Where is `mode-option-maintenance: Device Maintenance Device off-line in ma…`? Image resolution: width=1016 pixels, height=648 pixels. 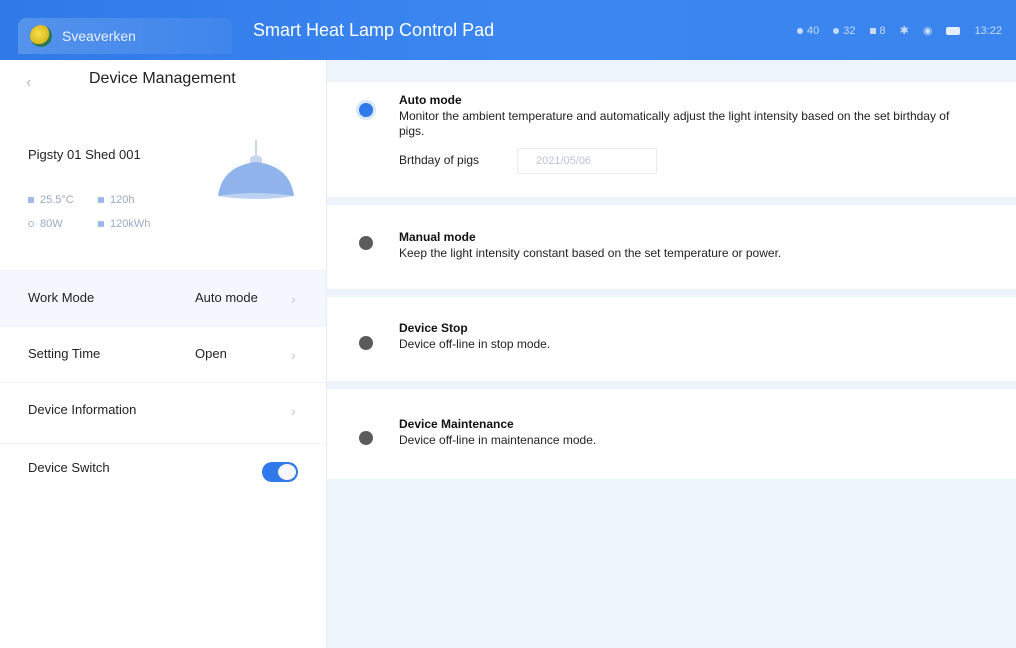
mode-option-maintenance: Device Maintenance Device off-line in ma… is located at coordinates (671, 434).